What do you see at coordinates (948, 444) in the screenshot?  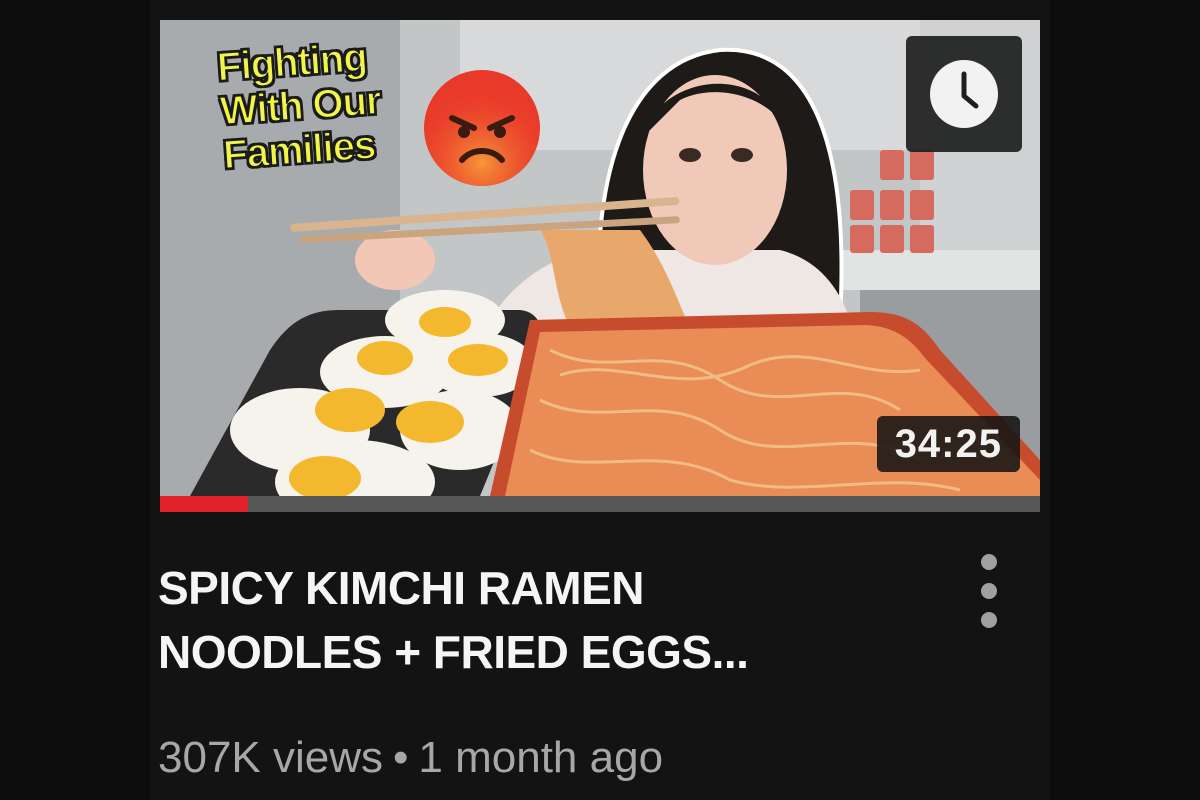 I see `video-duration: 34:25` at bounding box center [948, 444].